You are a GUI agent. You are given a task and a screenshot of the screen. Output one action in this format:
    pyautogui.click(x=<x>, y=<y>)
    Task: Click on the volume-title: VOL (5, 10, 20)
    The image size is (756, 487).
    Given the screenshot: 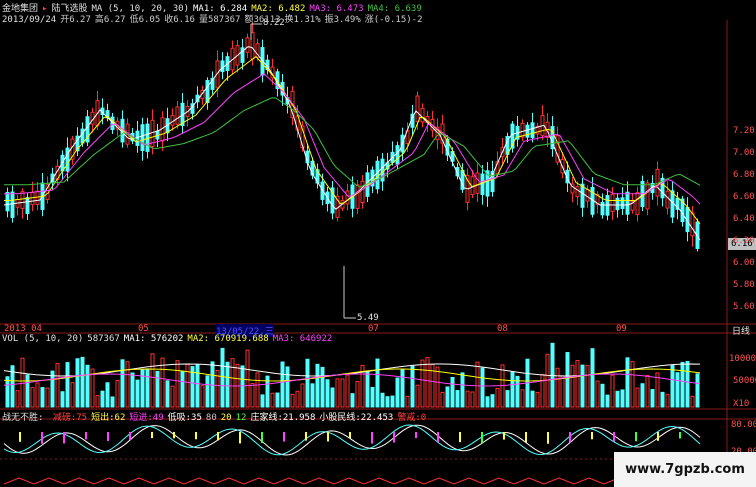 What is the action you would take?
    pyautogui.click(x=42, y=339)
    